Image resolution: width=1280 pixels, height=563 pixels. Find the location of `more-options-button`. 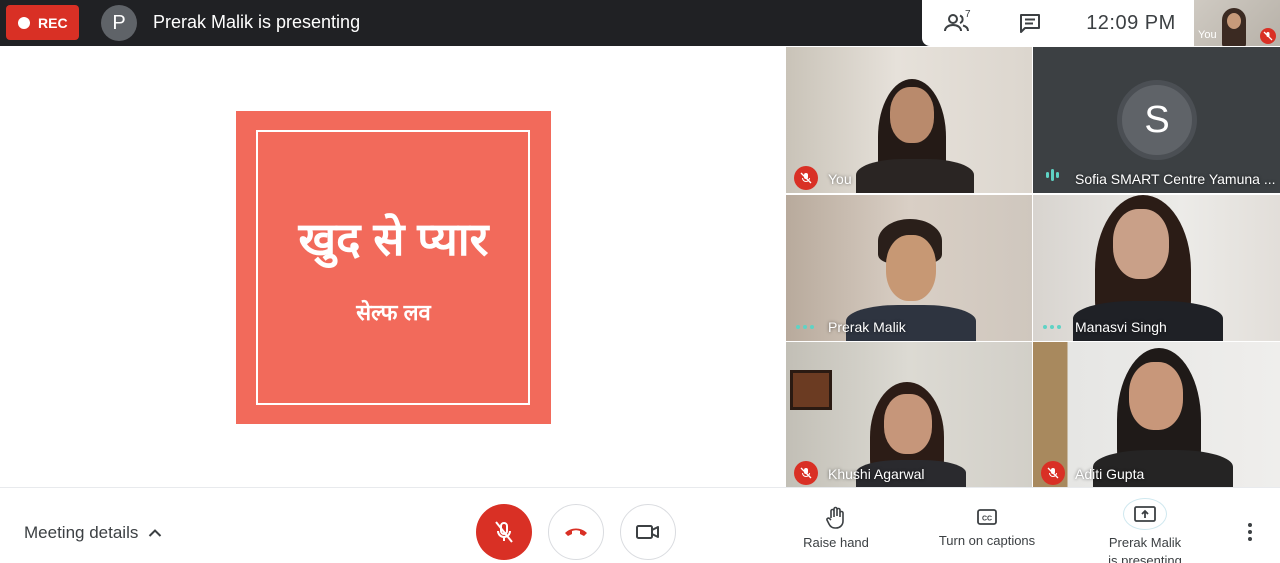

more-options-button is located at coordinates (1250, 532).